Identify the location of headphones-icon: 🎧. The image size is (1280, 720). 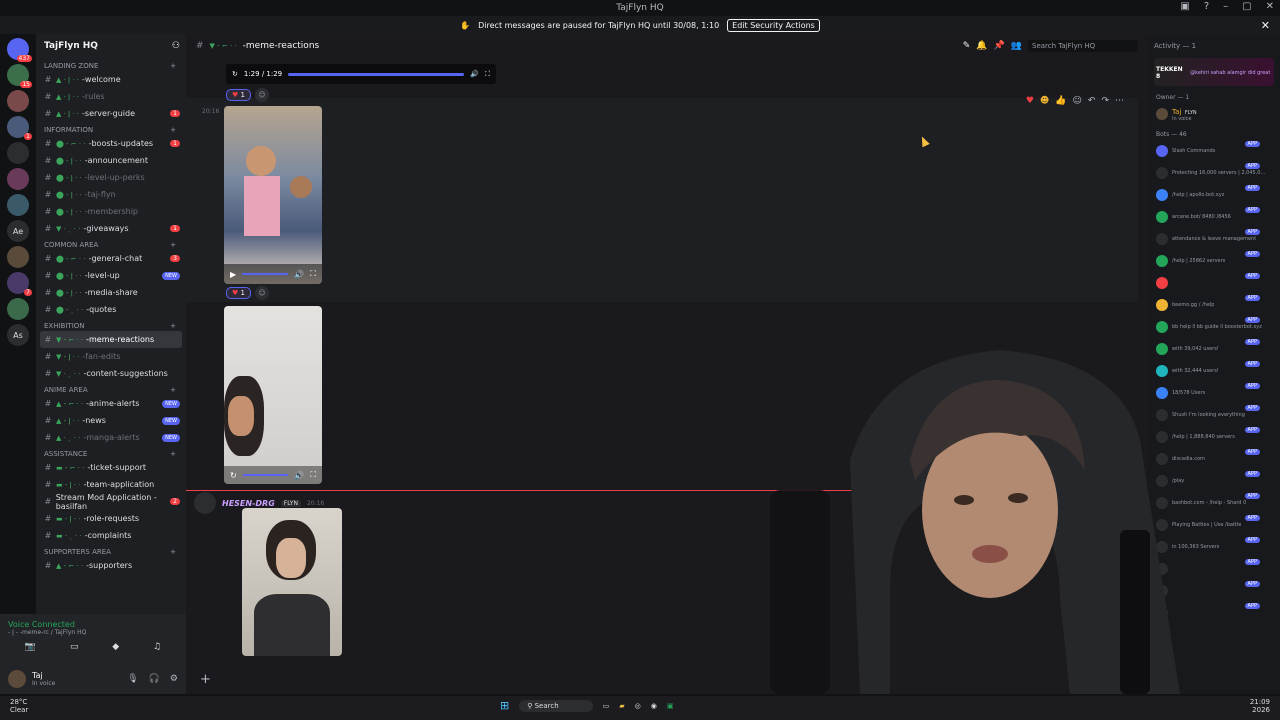
(154, 679).